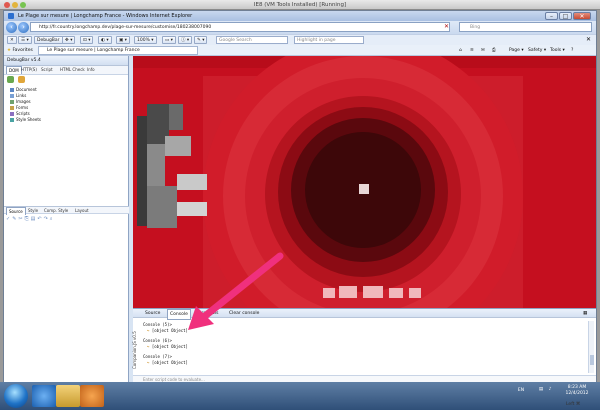  What do you see at coordinates (565, 16) in the screenshot?
I see `maximize-button: □` at bounding box center [565, 16].